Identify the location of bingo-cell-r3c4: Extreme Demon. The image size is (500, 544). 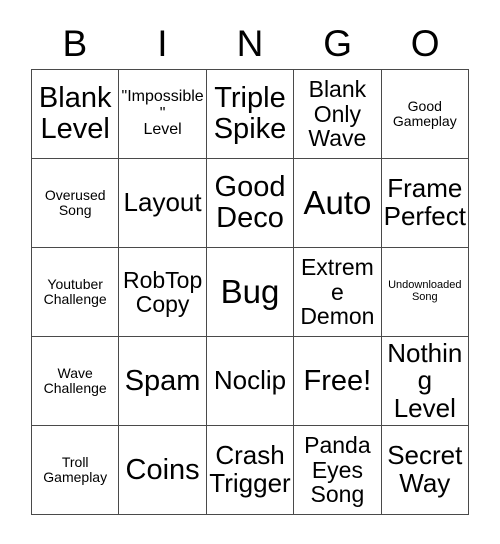
(338, 292).